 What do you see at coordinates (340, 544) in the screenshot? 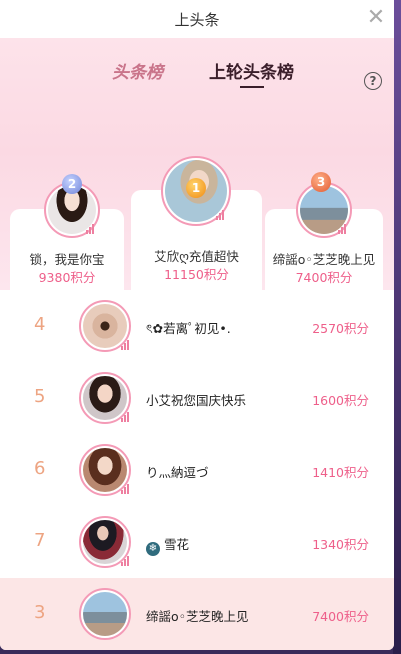
I see `user-score: 1340积分` at bounding box center [340, 544].